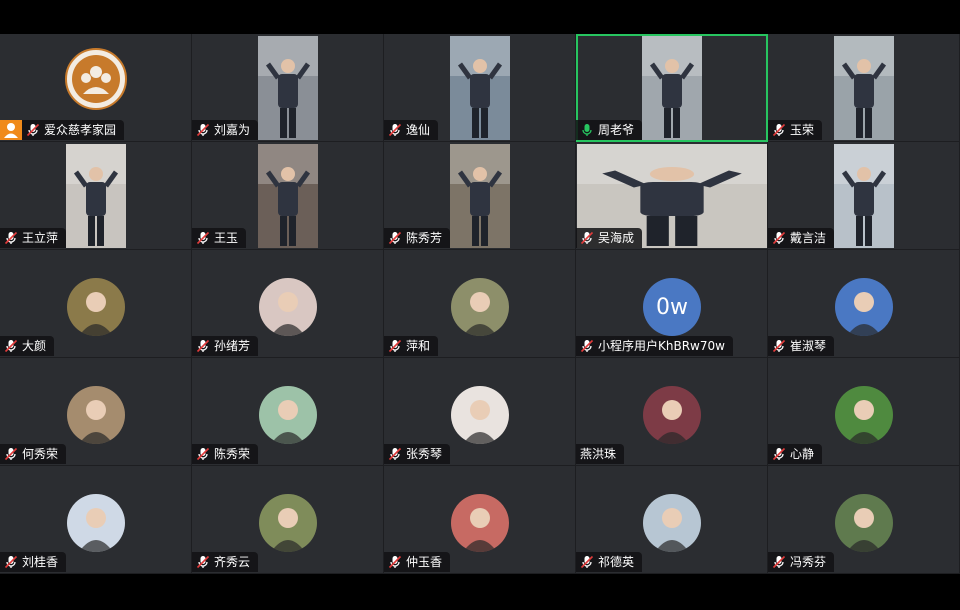  I want to click on participant-tile: 陈秀芳, so click(480, 196).